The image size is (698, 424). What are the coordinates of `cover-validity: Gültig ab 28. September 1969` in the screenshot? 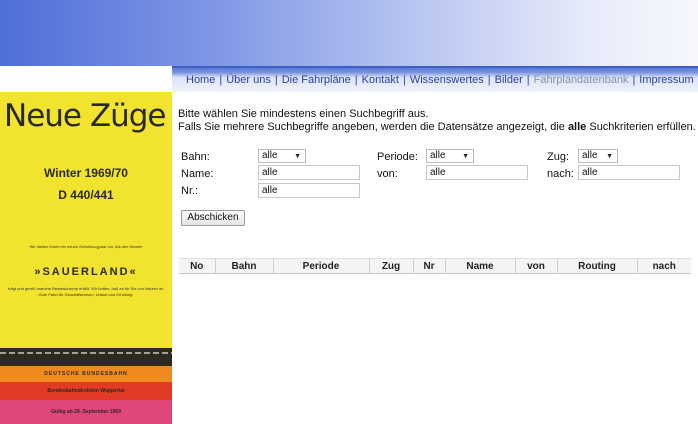 It's located at (86, 412).